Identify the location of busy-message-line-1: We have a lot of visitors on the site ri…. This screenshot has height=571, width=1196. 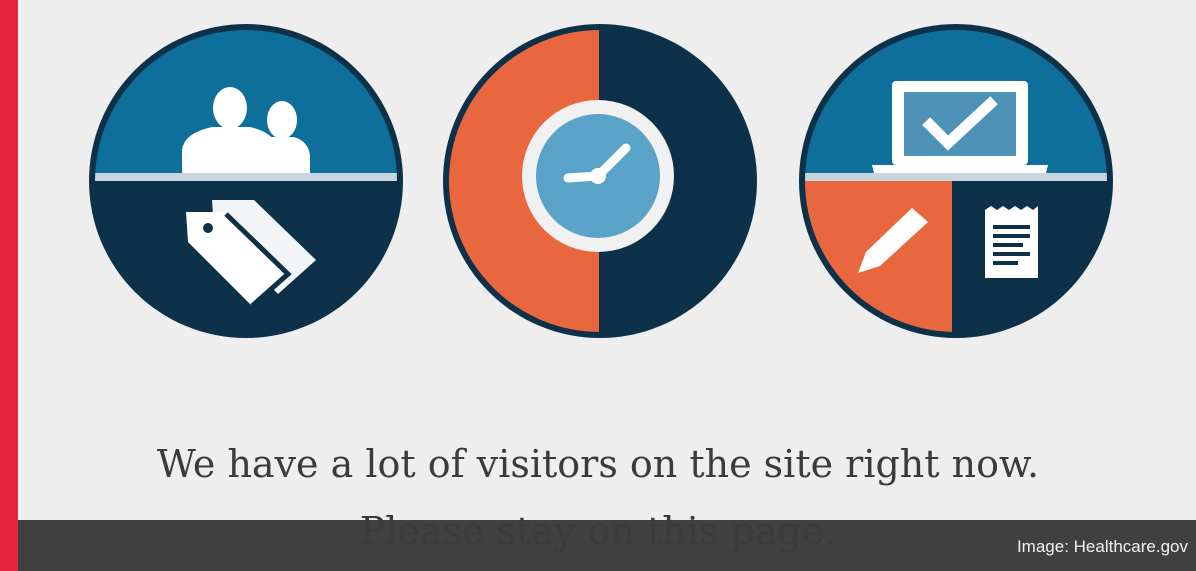
(598, 464).